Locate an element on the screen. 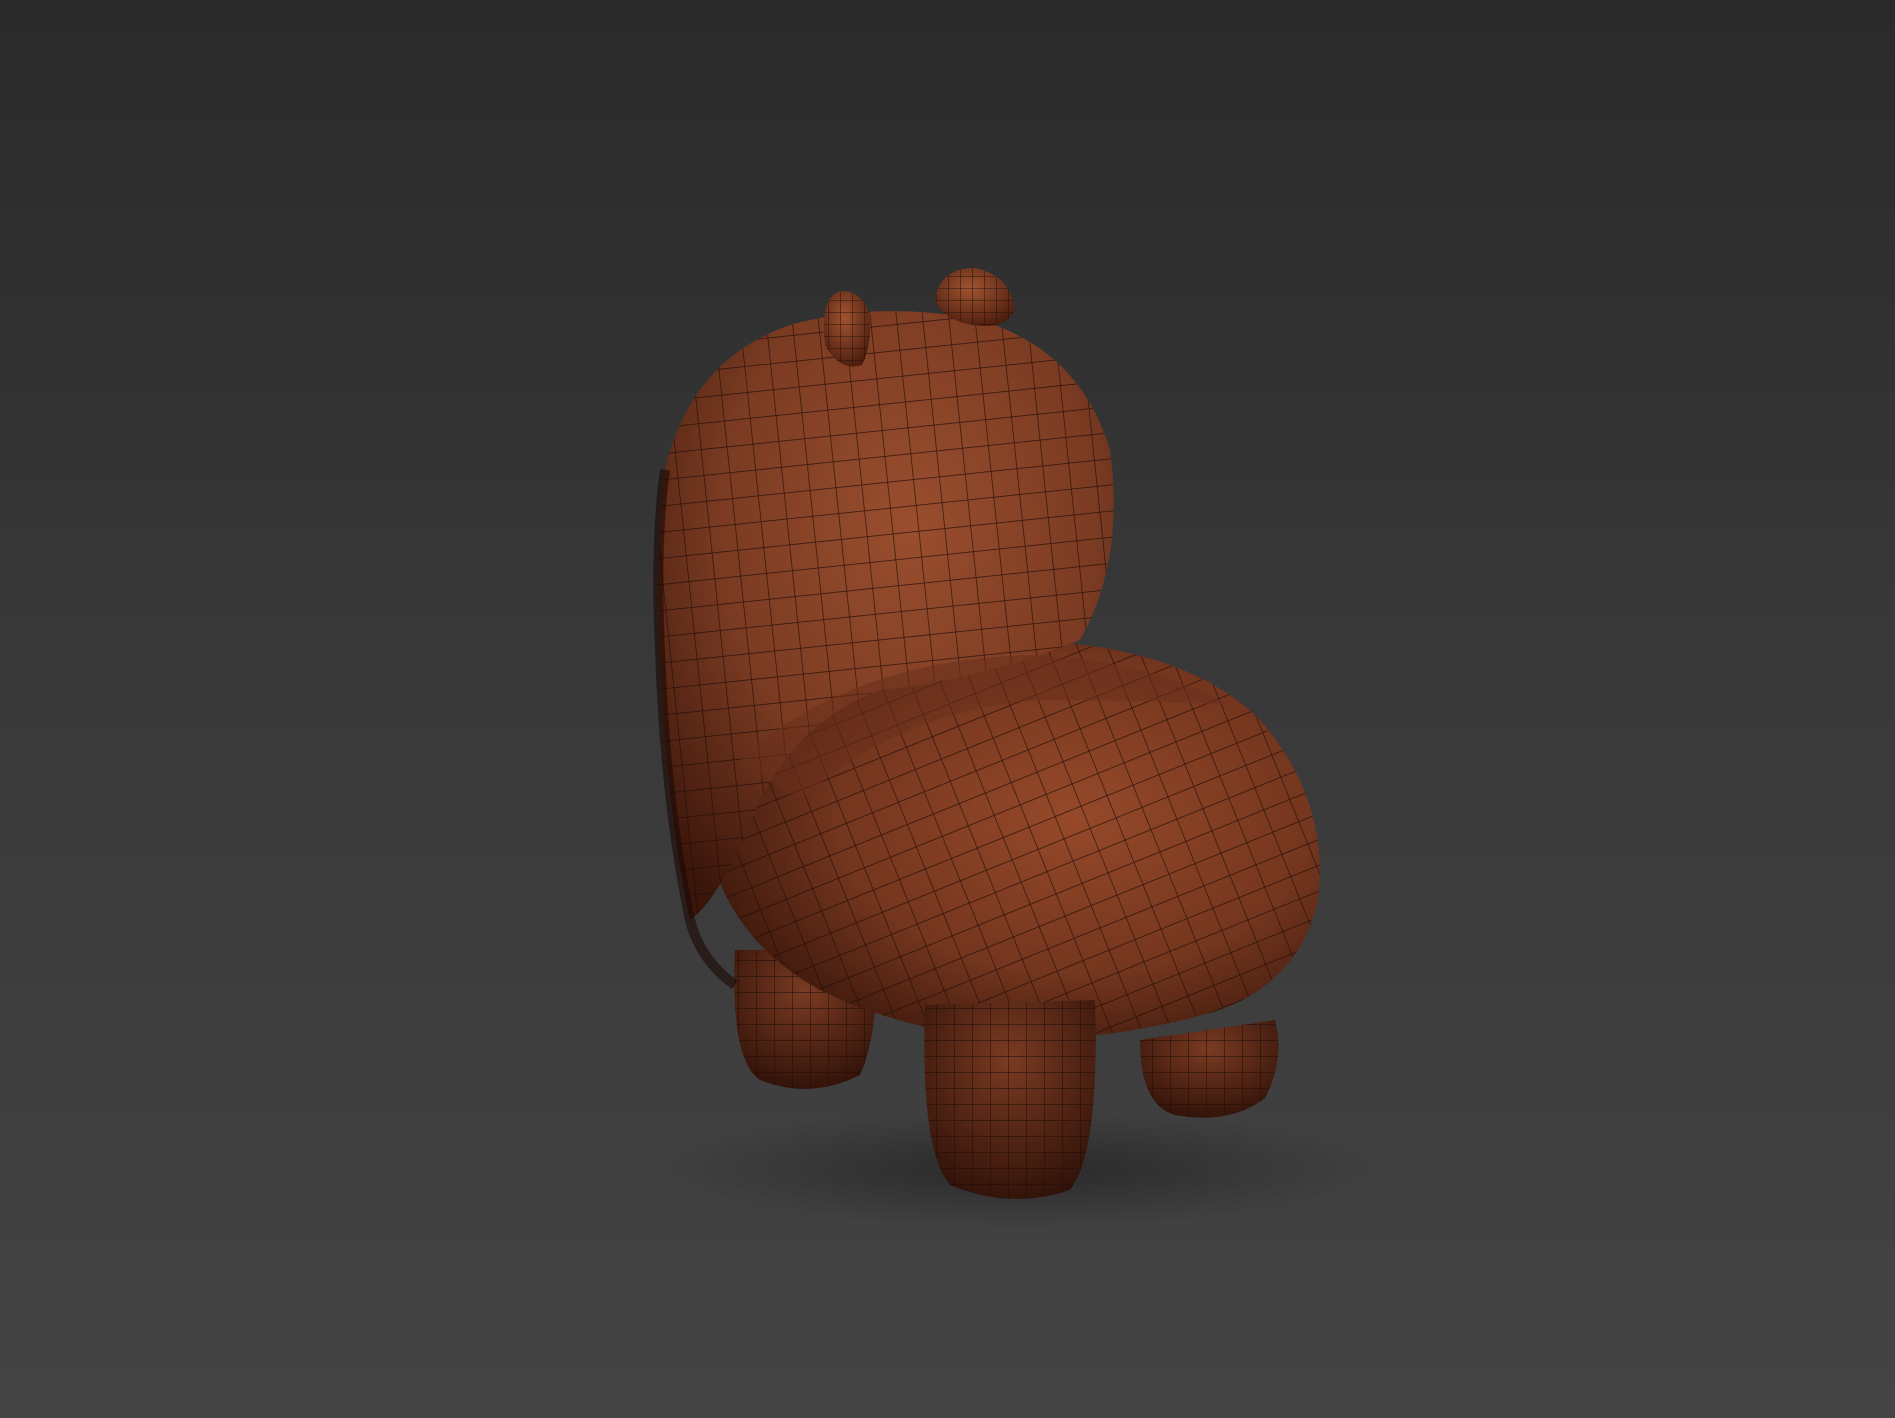 The image size is (1895, 1418). back-right-leg is located at coordinates (1209, 1069).